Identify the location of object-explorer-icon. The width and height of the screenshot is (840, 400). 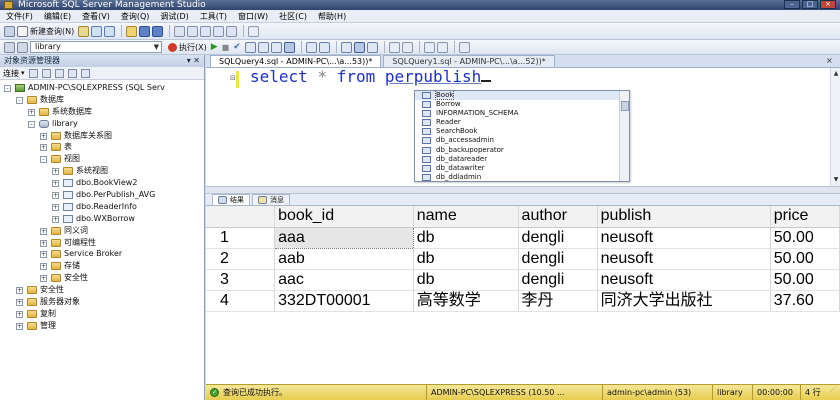
(193, 31).